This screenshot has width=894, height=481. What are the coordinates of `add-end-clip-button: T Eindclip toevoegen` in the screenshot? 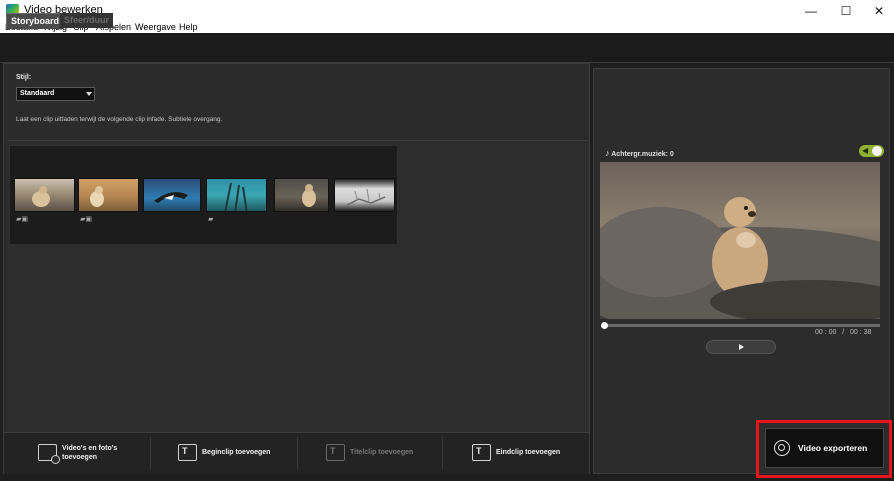 It's located at (516, 452).